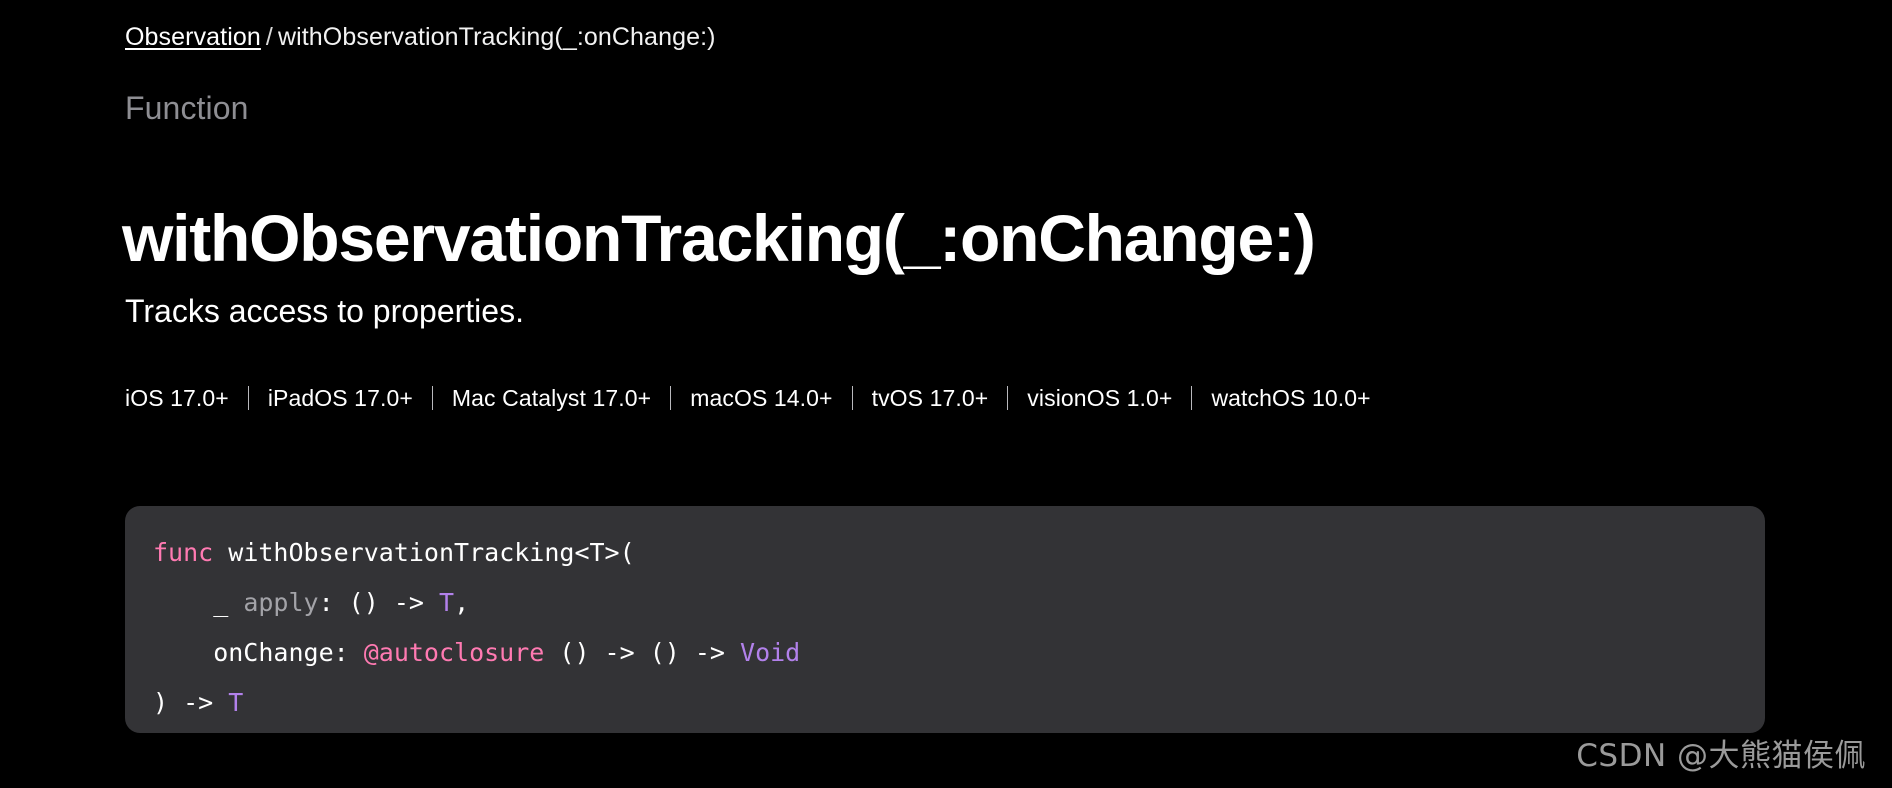  I want to click on code-token-plain: ) ->, so click(191, 702).